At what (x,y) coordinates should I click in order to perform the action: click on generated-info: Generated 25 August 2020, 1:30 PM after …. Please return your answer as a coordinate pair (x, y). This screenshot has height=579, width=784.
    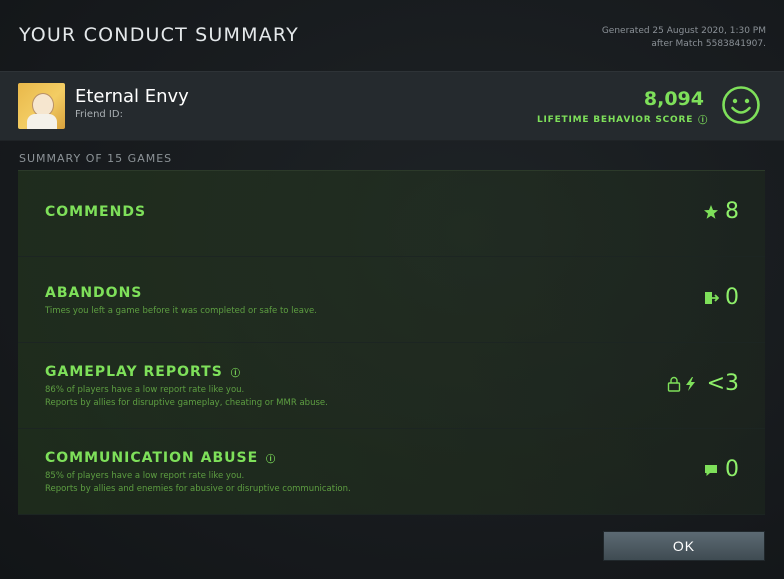
    Looking at the image, I should click on (684, 38).